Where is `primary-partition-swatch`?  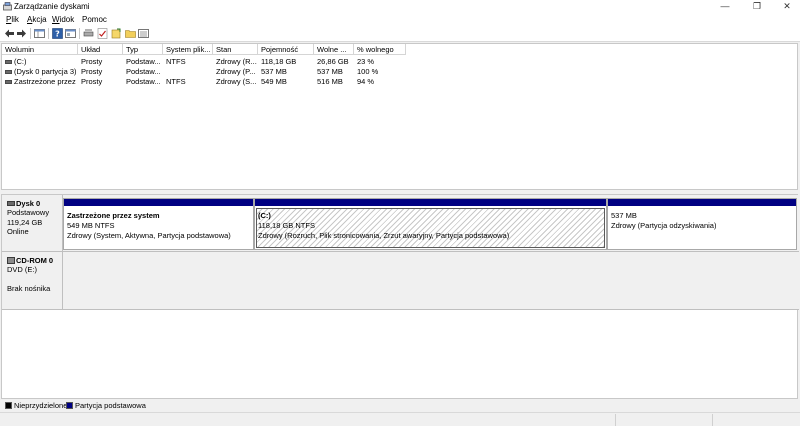
primary-partition-swatch is located at coordinates (69, 405).